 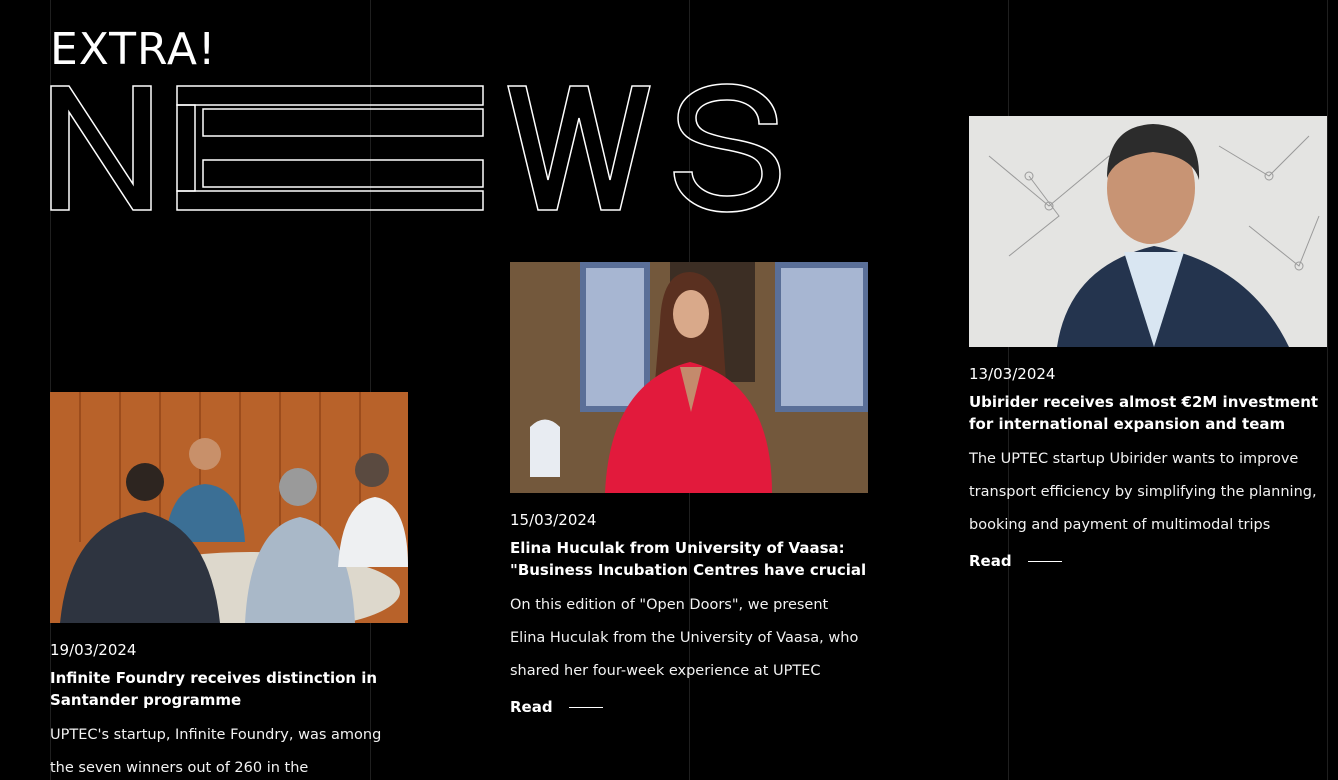 I want to click on article-date: 13/03/2024, so click(x=1012, y=374).